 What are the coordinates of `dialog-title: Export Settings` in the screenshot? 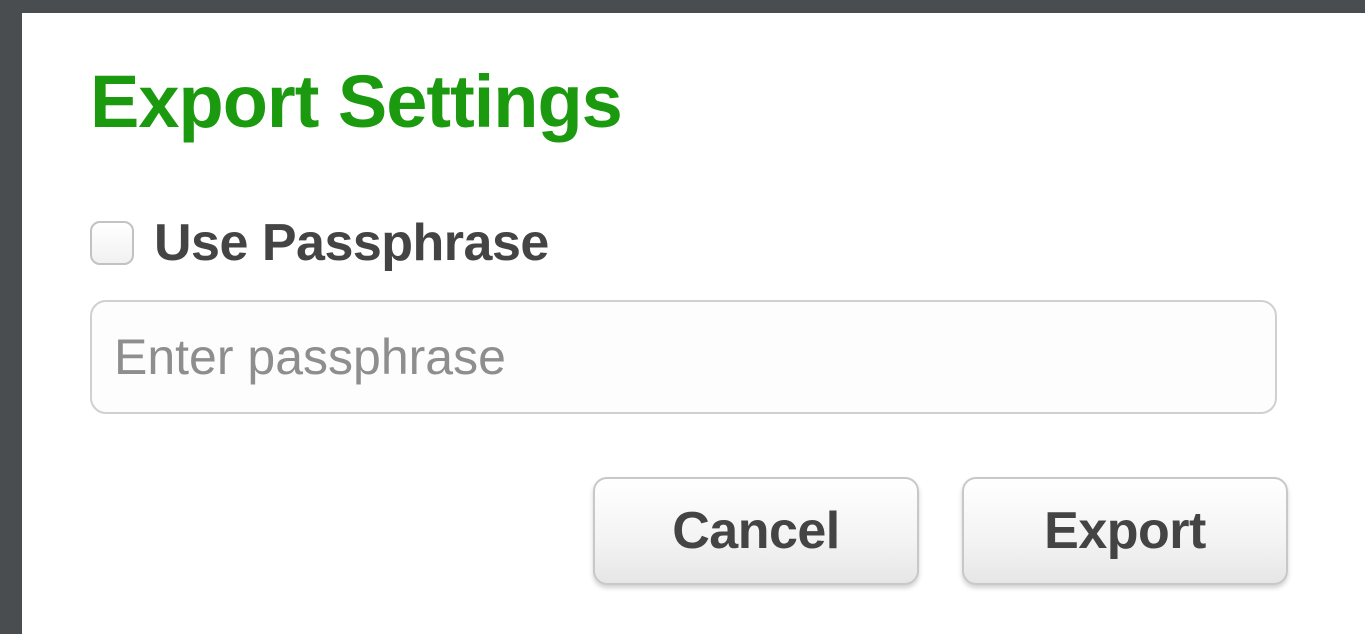 It's located at (356, 101).